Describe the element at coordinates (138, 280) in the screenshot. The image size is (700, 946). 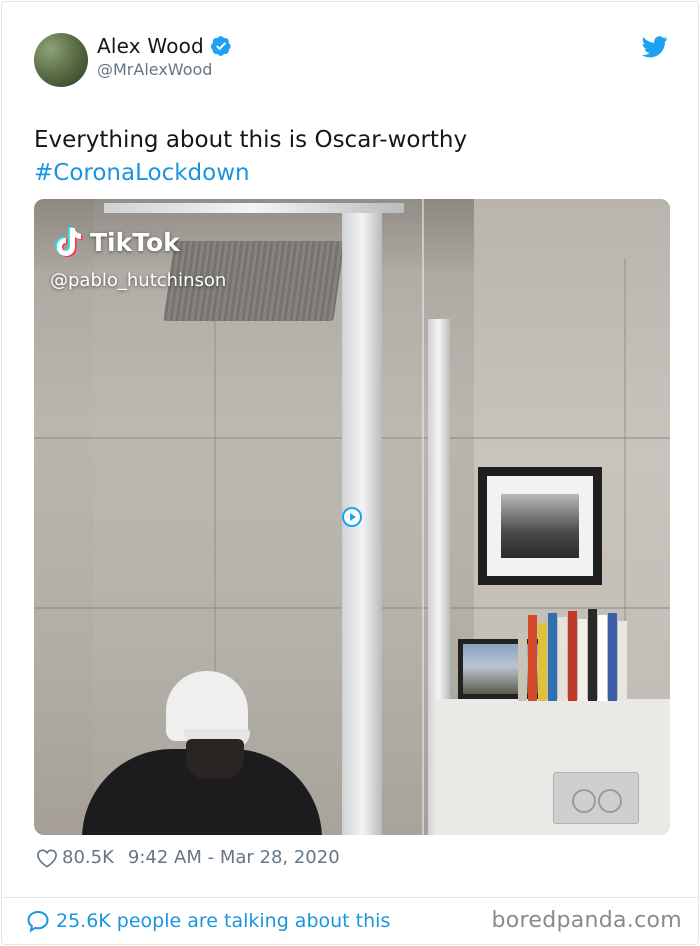
I see `tiktok-username: @pablo_hutchinson` at that location.